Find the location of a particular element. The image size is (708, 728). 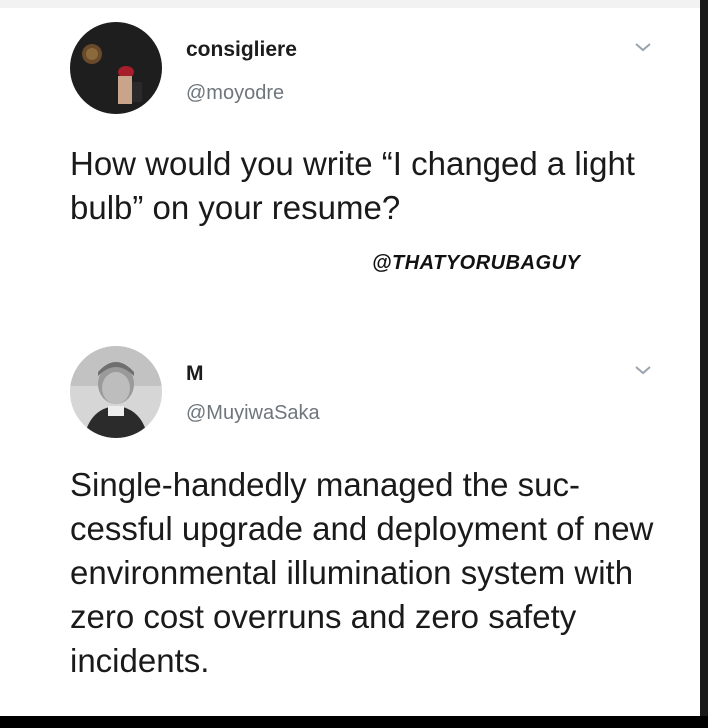

top-band is located at coordinates (350, 4).